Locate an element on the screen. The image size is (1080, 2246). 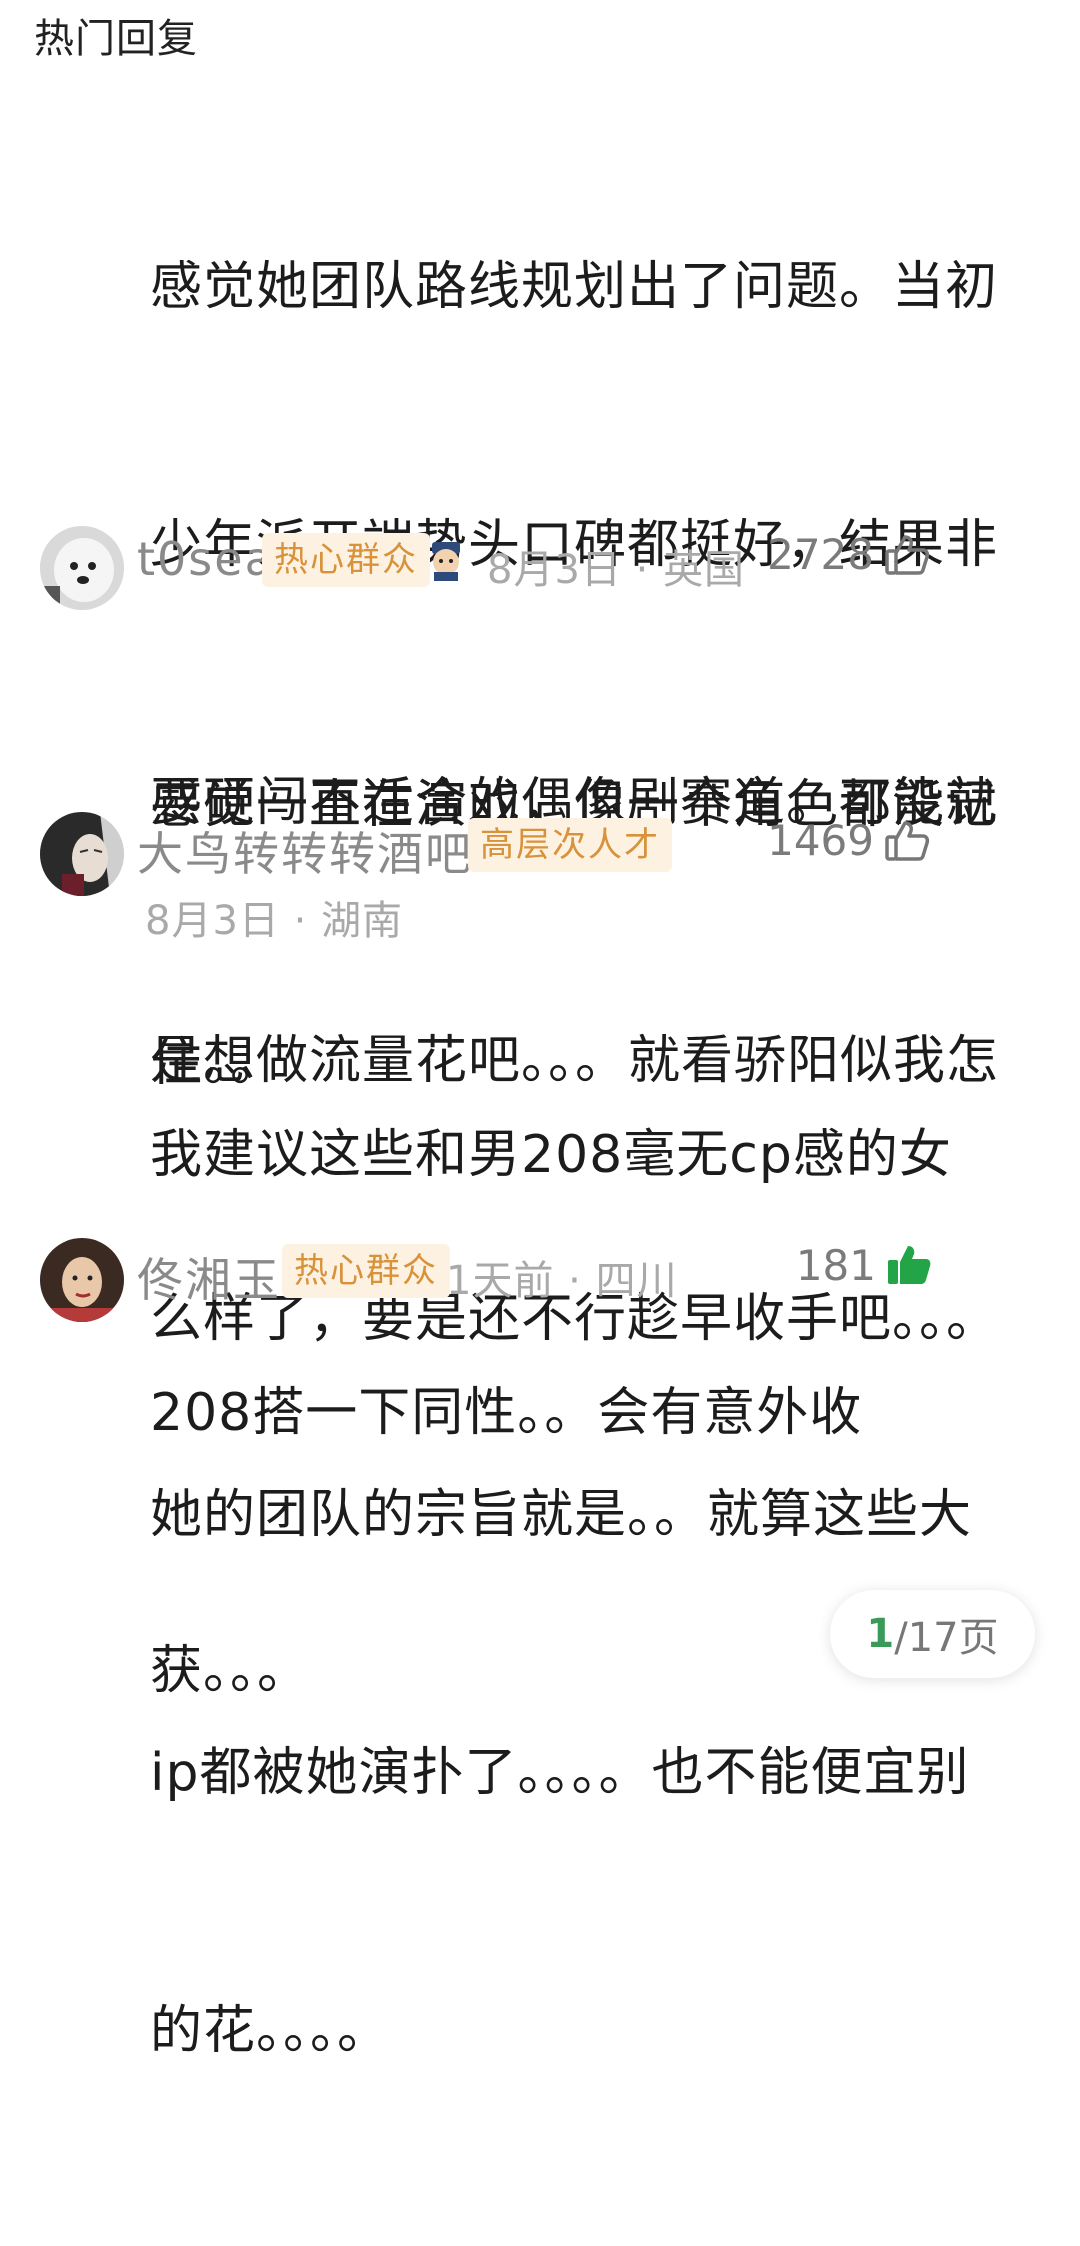
comment-line: 她的团队的宗旨就是。。就算这些大 is located at coordinates (561, 1515).